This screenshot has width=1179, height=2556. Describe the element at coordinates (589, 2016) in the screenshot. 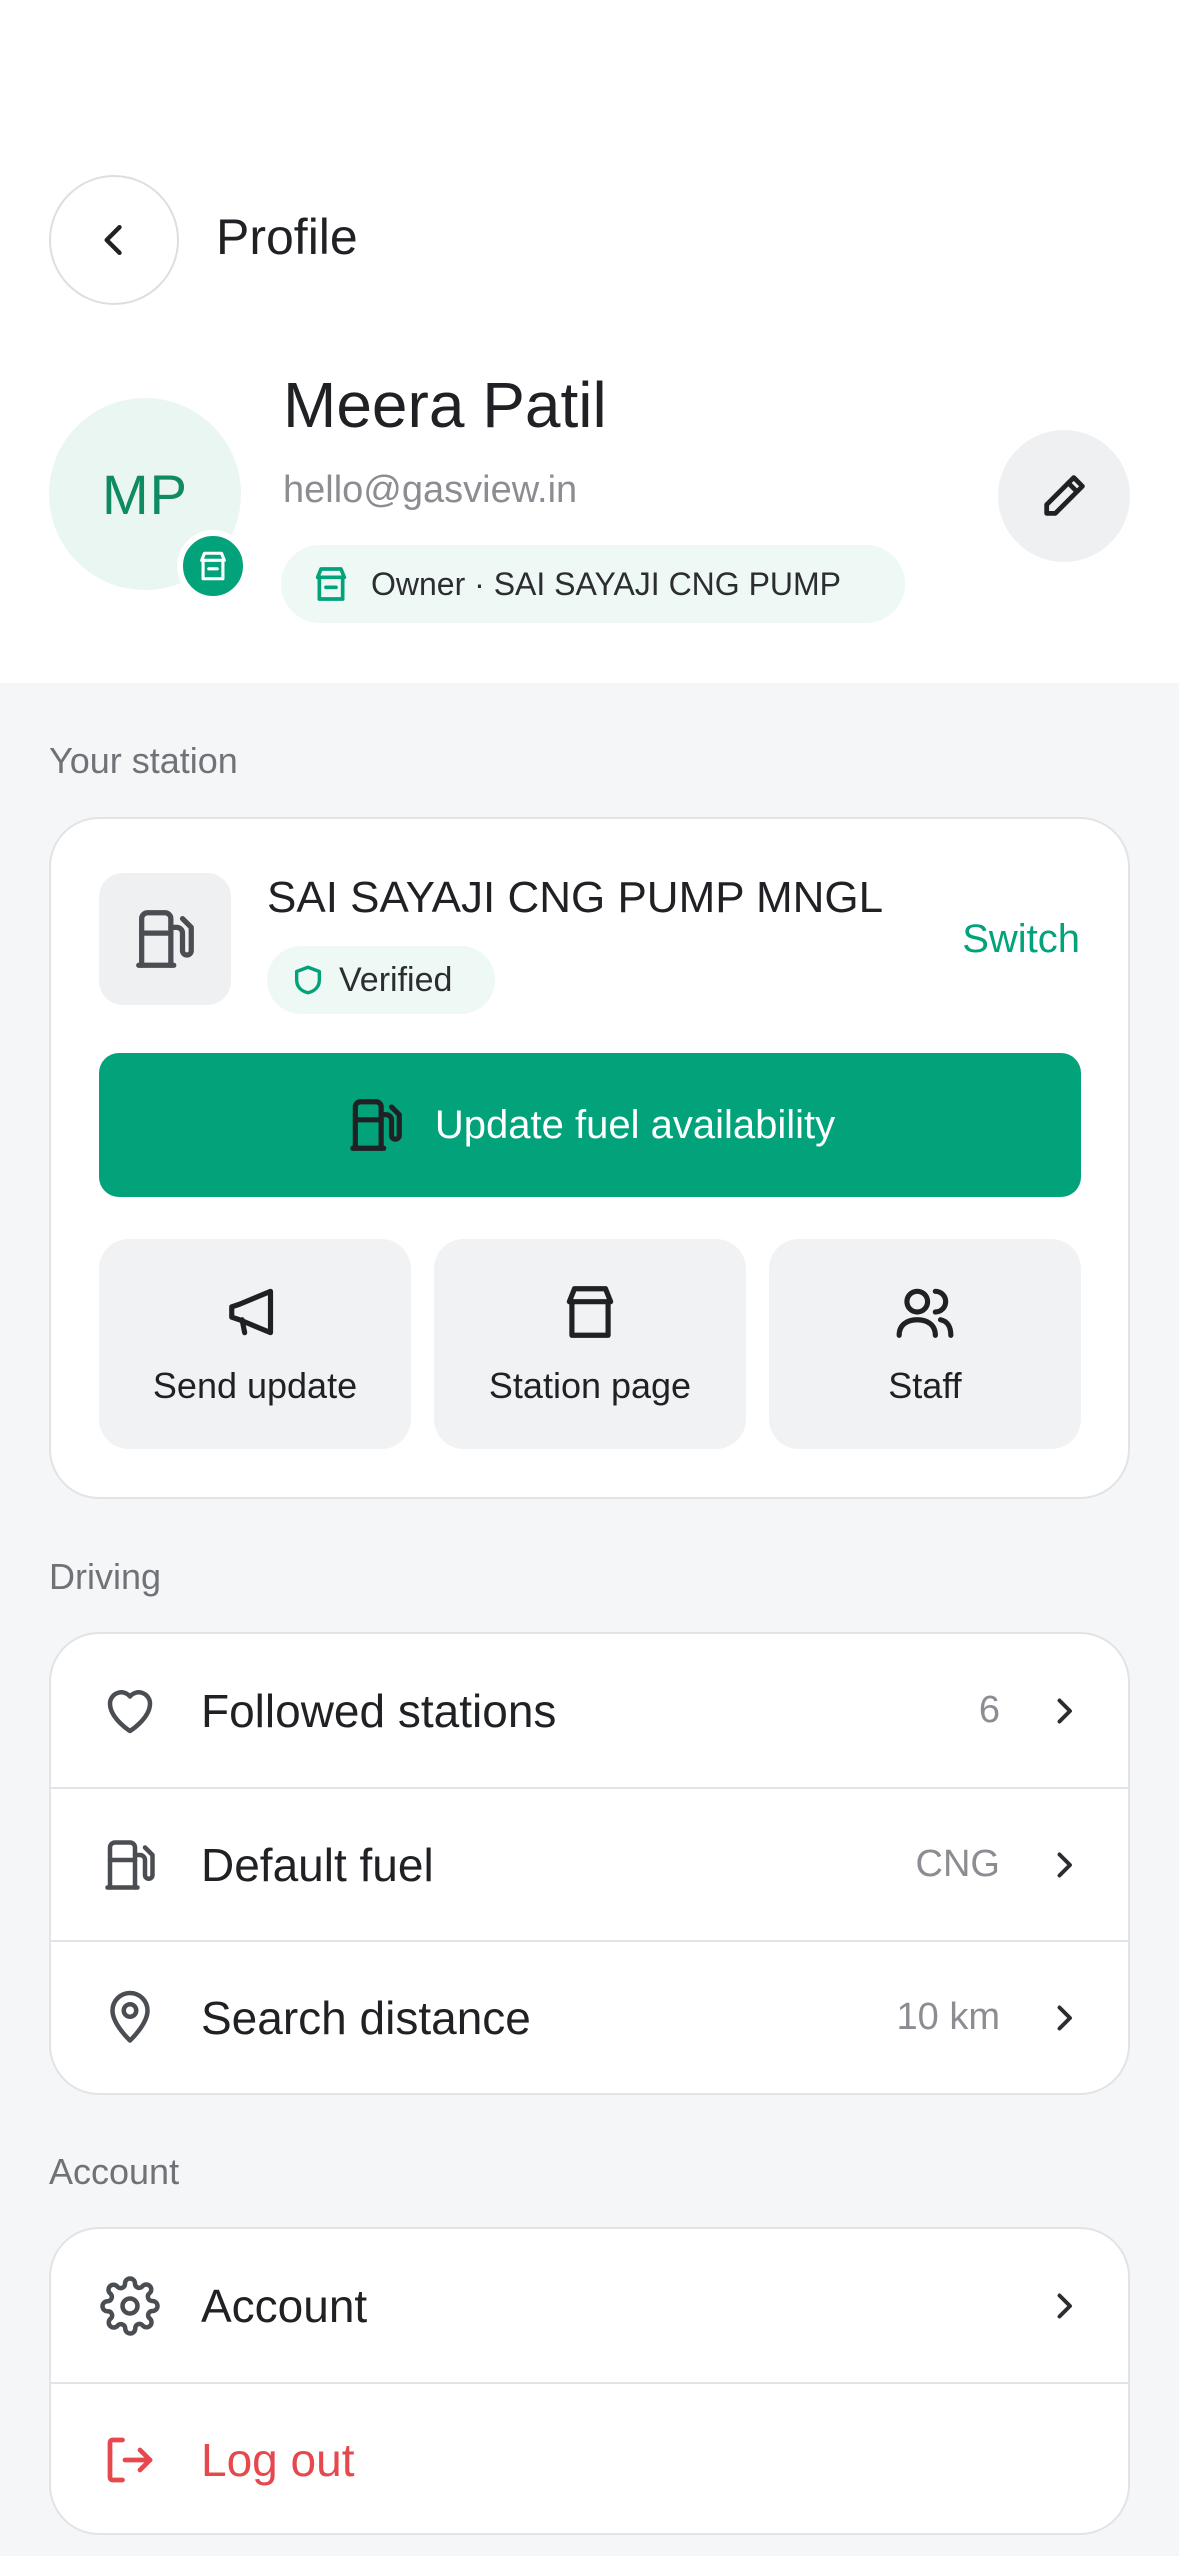

I see `search-distance-row: Search distance 10 km` at that location.